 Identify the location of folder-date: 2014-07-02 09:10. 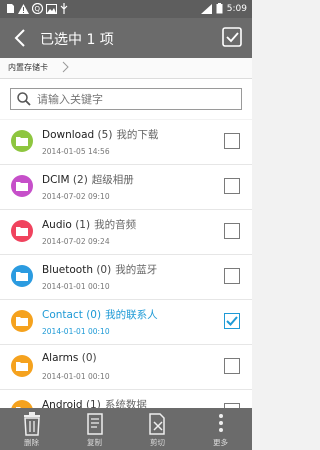
(76, 196).